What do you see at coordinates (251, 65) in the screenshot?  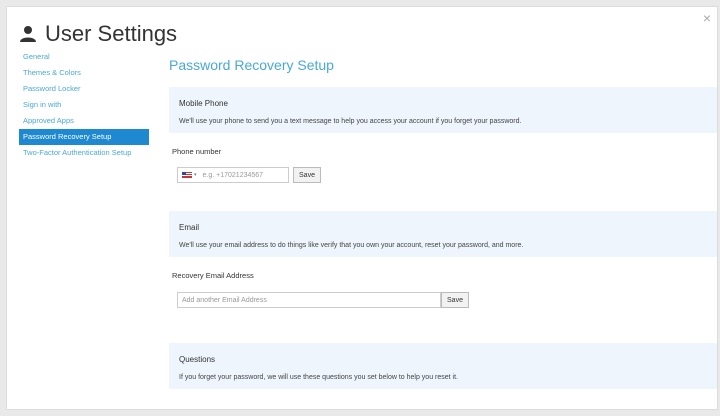 I see `section-title: Password Recovery Setup` at bounding box center [251, 65].